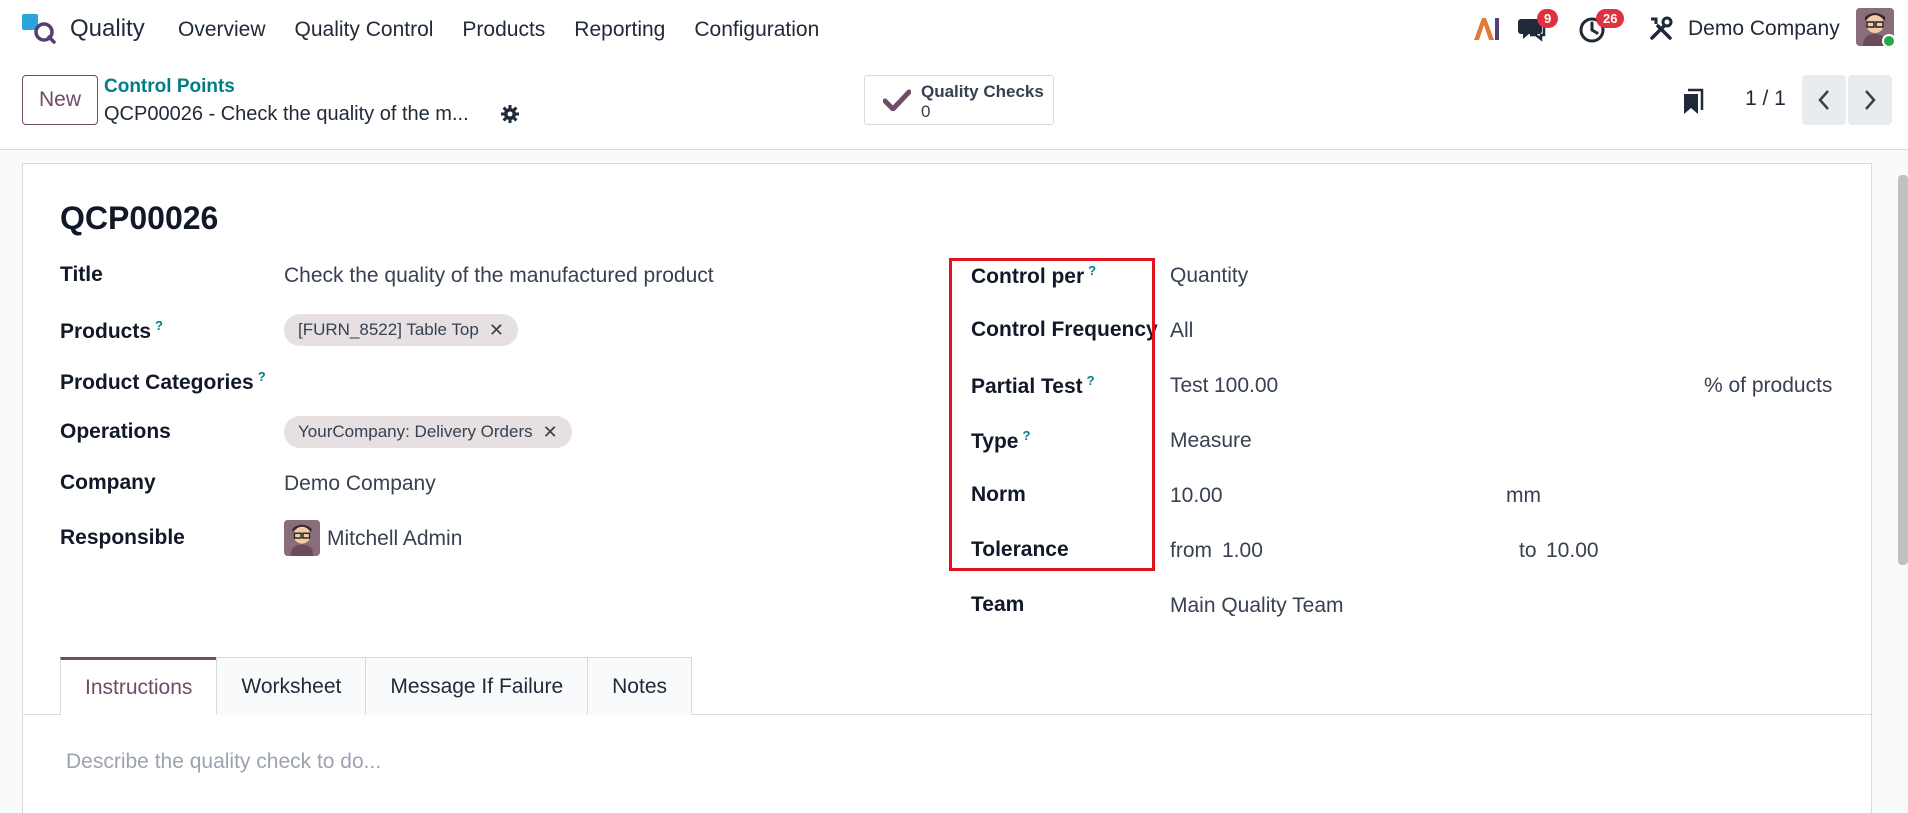 This screenshot has height=813, width=1908. What do you see at coordinates (1486, 29) in the screenshot?
I see `ai-icon` at bounding box center [1486, 29].